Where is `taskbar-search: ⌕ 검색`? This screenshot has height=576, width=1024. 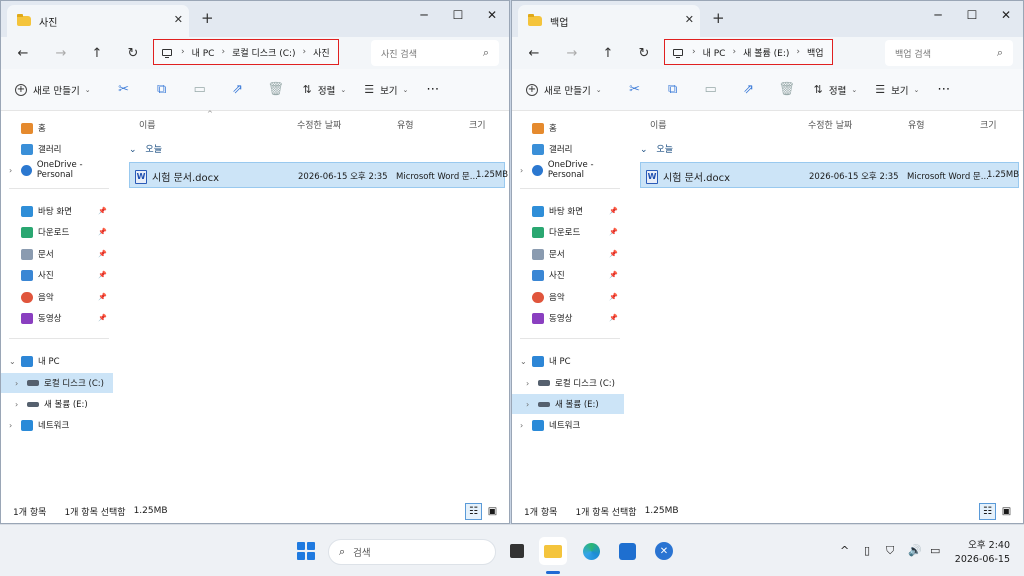
taskbar-search: ⌕ 검색 is located at coordinates (412, 552).